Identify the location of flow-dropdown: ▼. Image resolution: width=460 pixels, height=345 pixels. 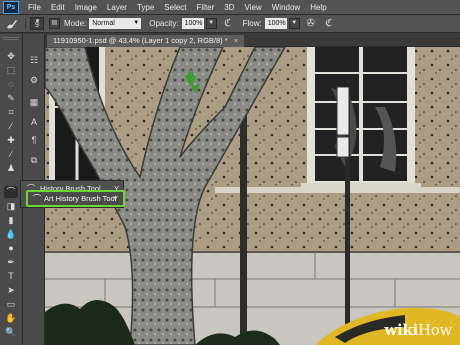
(294, 23).